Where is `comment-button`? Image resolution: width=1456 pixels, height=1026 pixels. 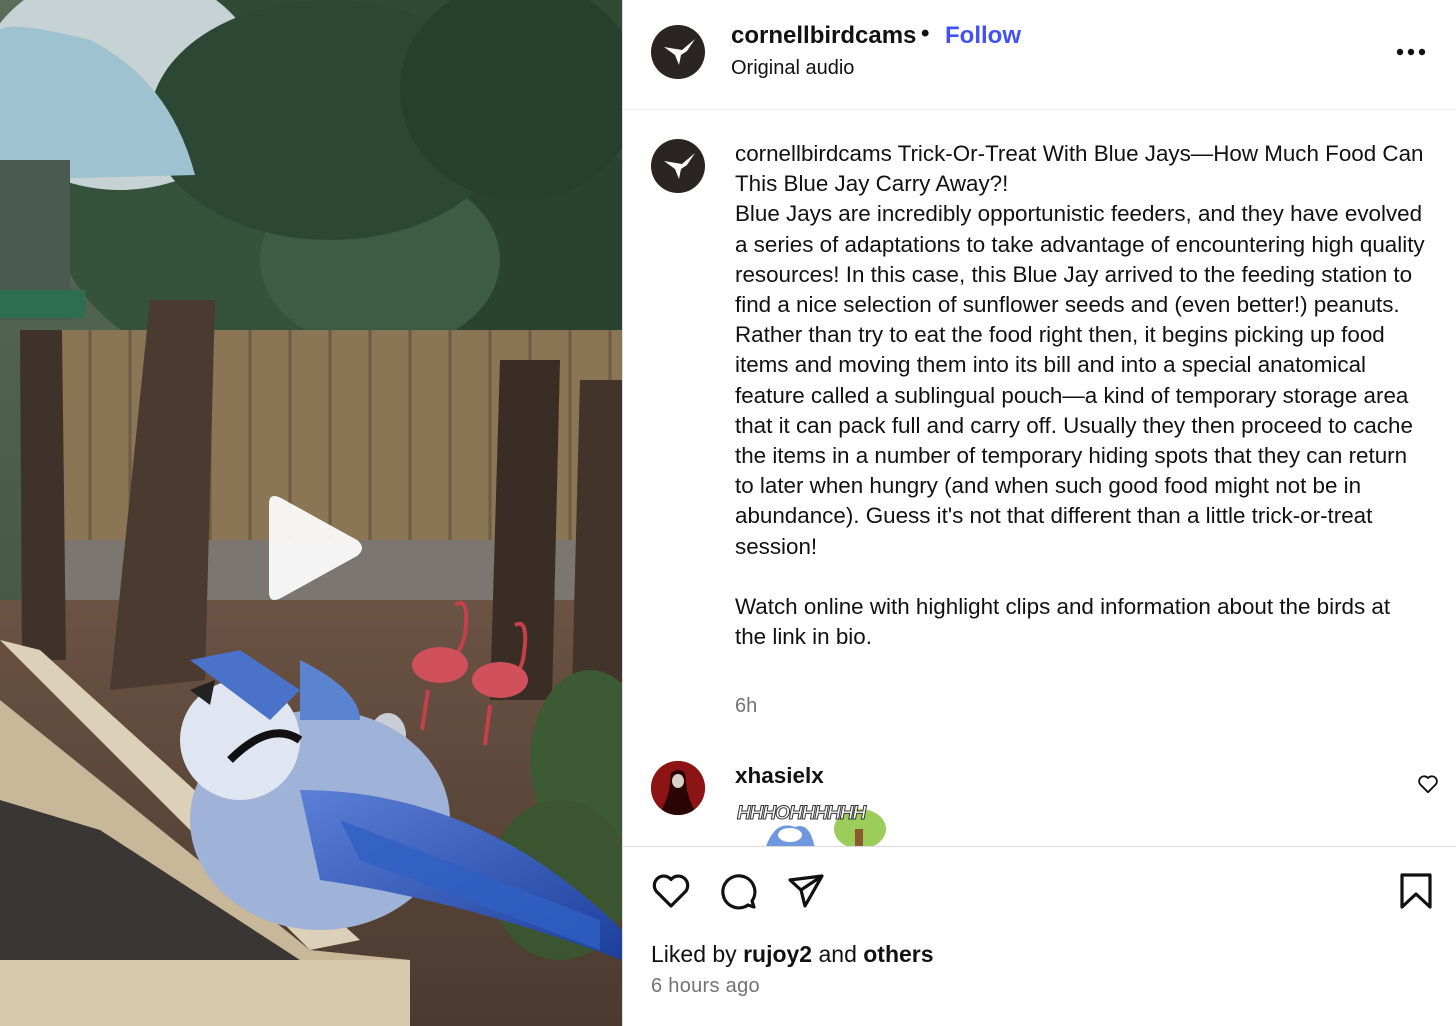 comment-button is located at coordinates (738, 893).